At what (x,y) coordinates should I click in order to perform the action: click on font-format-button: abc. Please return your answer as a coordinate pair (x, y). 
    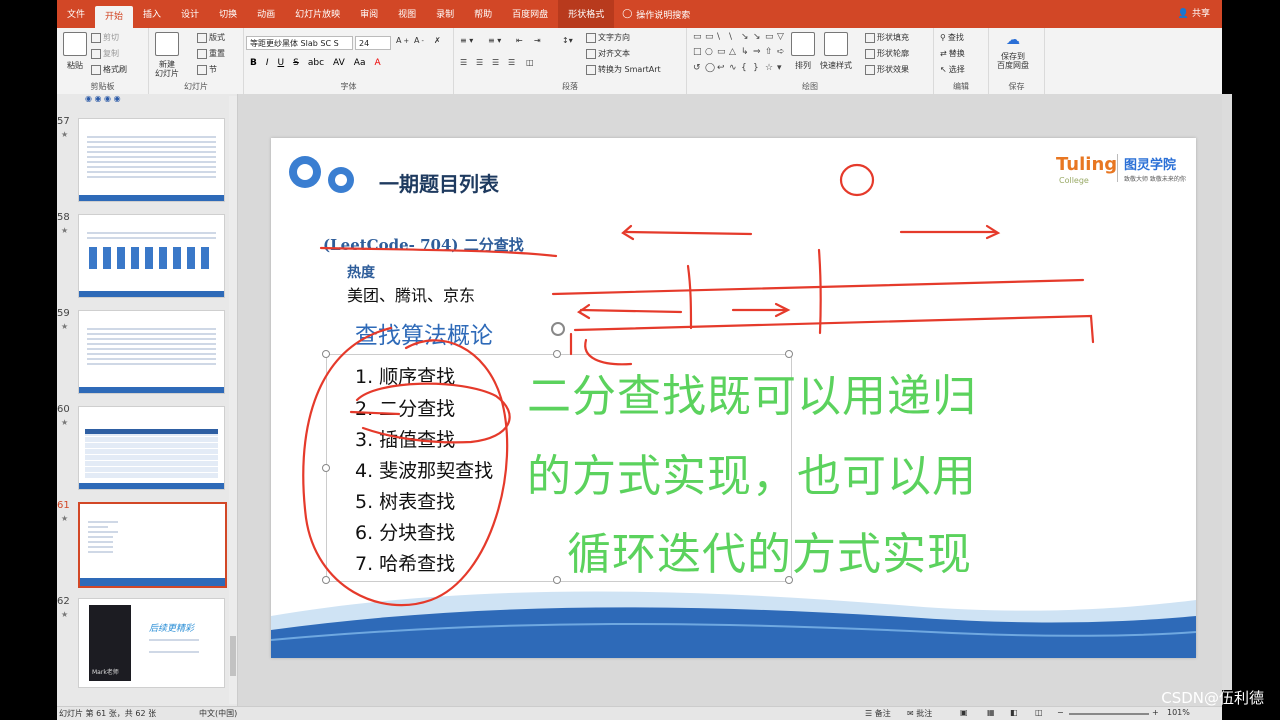
    Looking at the image, I should click on (316, 63).